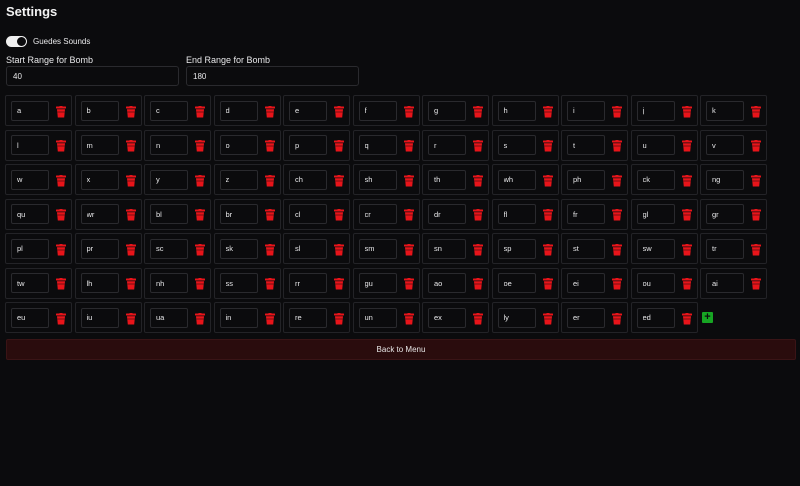 The image size is (800, 486). Describe the element at coordinates (272, 76) in the screenshot. I see `end-range-input` at that location.